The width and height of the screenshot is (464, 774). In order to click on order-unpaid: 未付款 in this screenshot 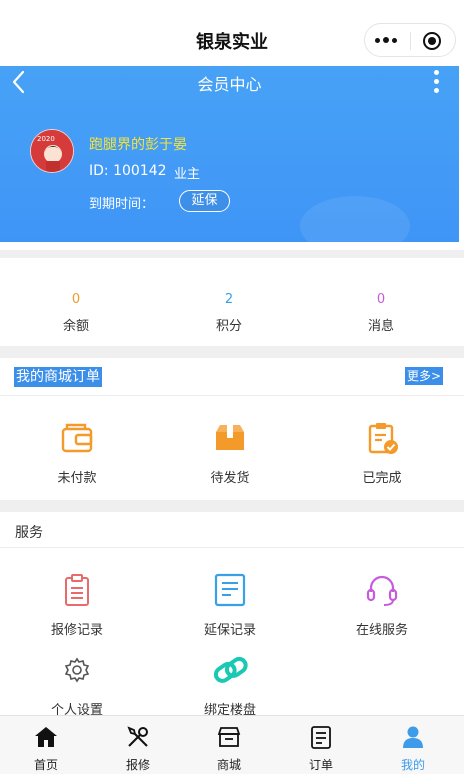, I will do `click(77, 453)`.